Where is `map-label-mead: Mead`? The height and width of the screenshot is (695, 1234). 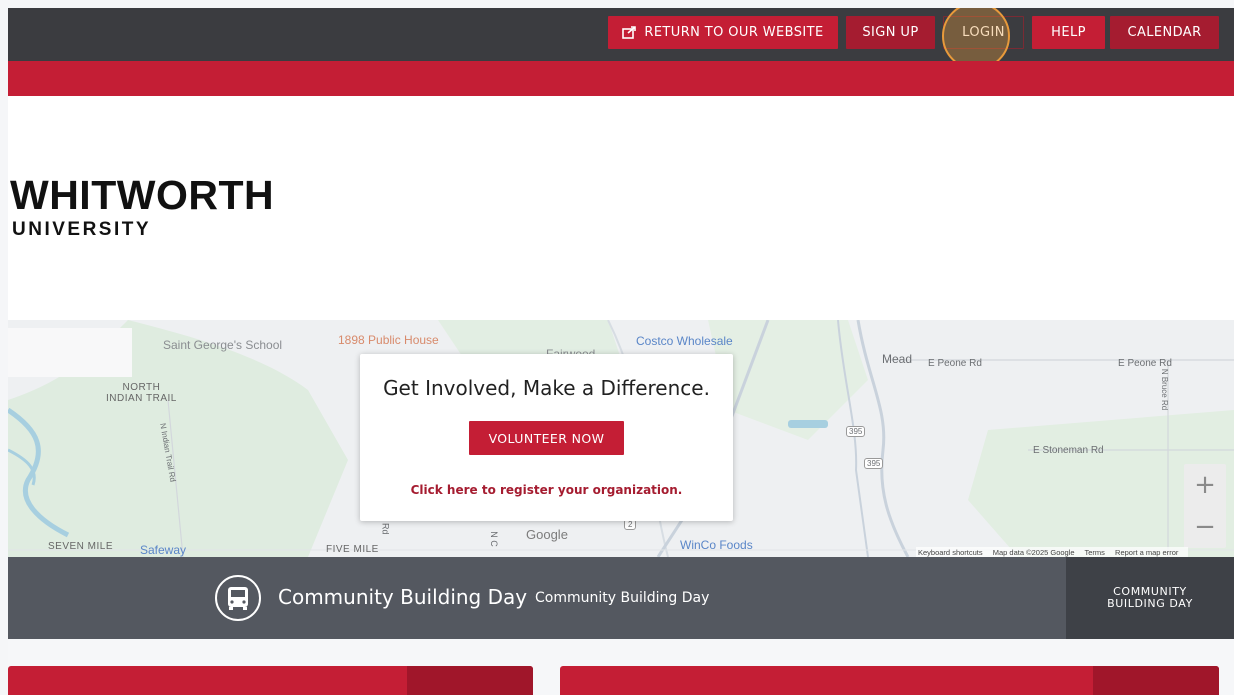
map-label-mead: Mead is located at coordinates (897, 359).